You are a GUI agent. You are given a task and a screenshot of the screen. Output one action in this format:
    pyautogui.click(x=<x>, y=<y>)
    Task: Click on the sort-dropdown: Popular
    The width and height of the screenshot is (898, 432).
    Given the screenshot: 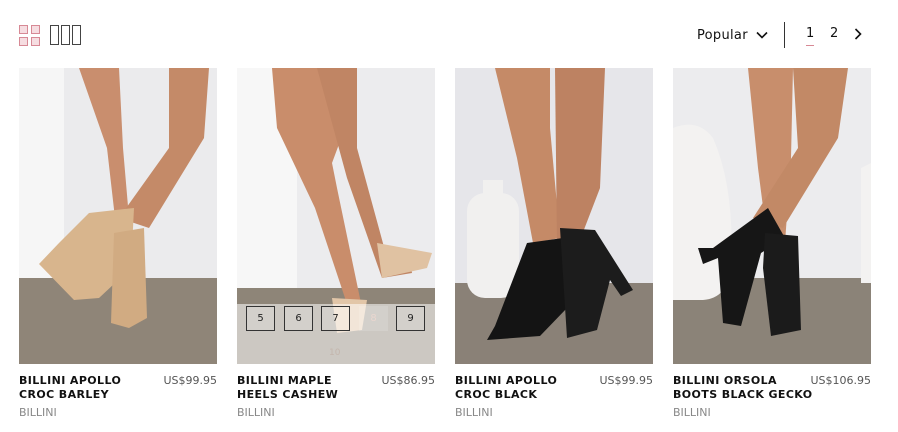 What is the action you would take?
    pyautogui.click(x=732, y=35)
    